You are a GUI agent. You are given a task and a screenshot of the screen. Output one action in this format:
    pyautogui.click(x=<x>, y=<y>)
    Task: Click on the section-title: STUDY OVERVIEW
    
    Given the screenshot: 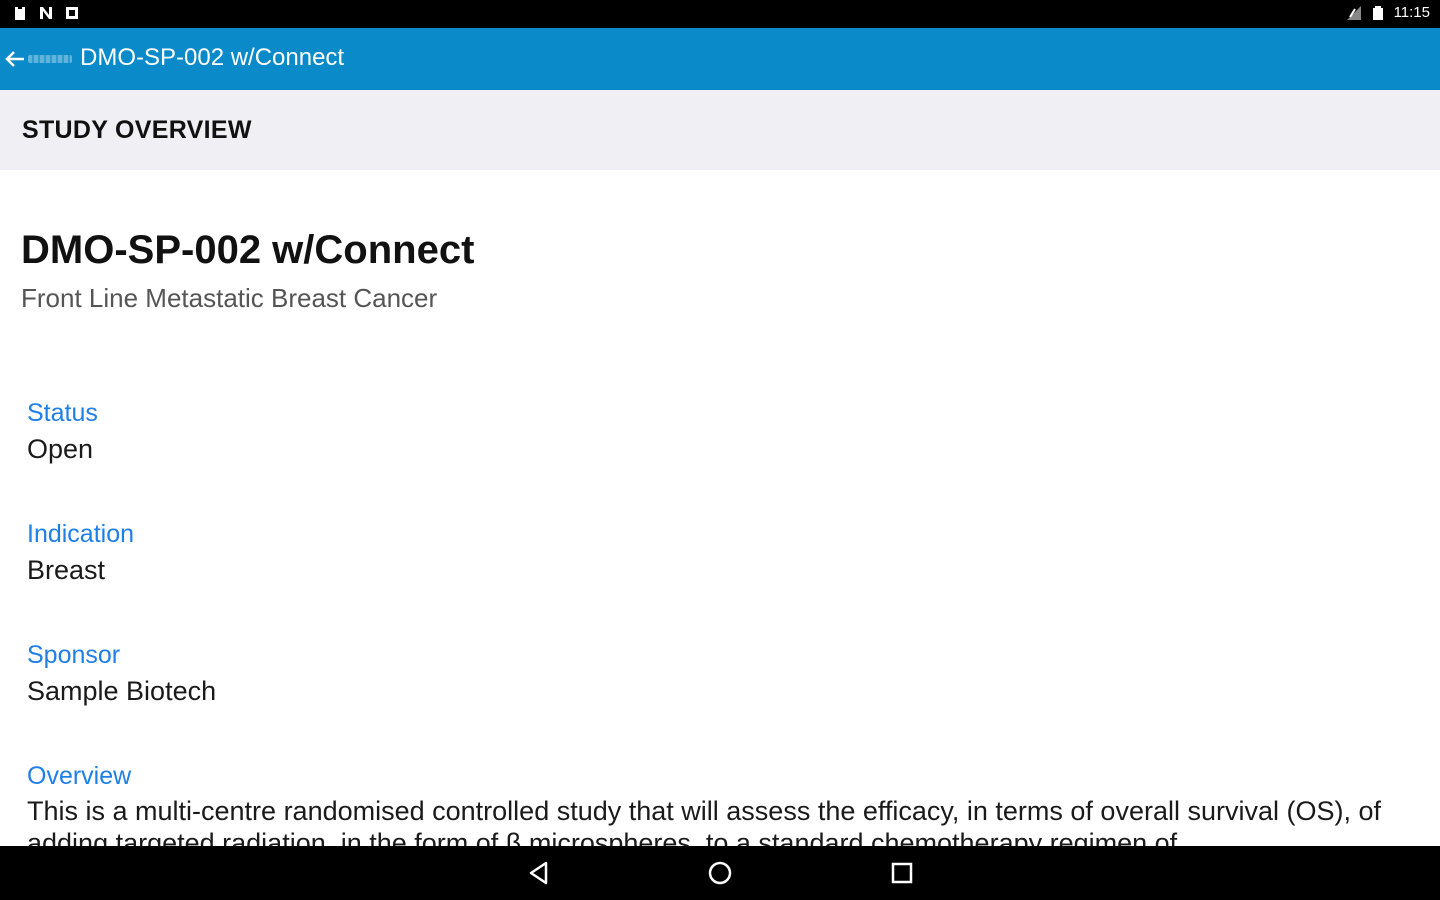 What is the action you would take?
    pyautogui.click(x=137, y=130)
    